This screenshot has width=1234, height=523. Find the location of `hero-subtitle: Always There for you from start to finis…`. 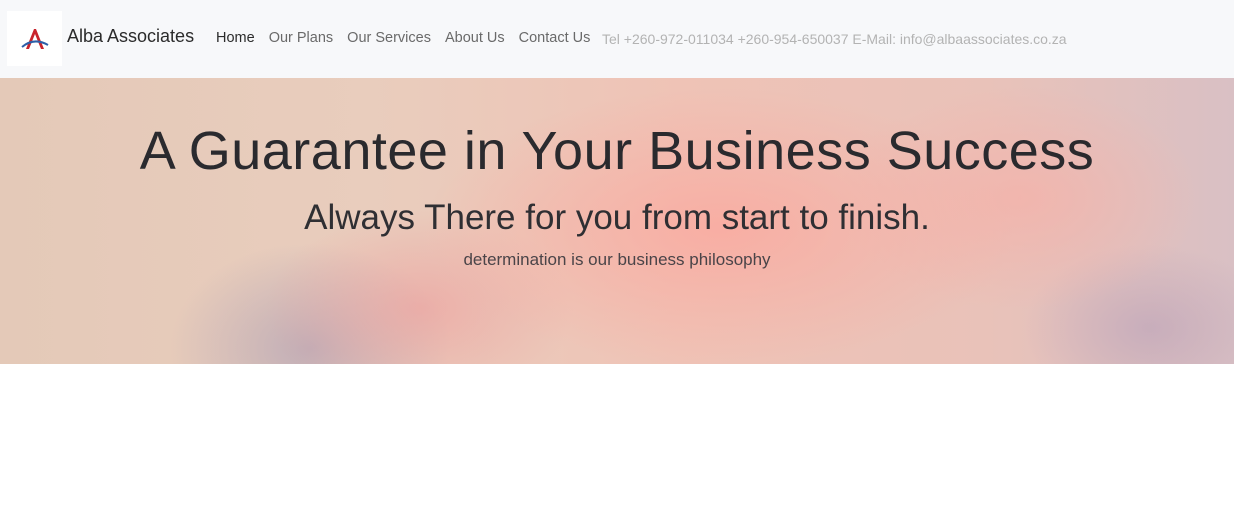

hero-subtitle: Always There for you from start to finis… is located at coordinates (617, 217).